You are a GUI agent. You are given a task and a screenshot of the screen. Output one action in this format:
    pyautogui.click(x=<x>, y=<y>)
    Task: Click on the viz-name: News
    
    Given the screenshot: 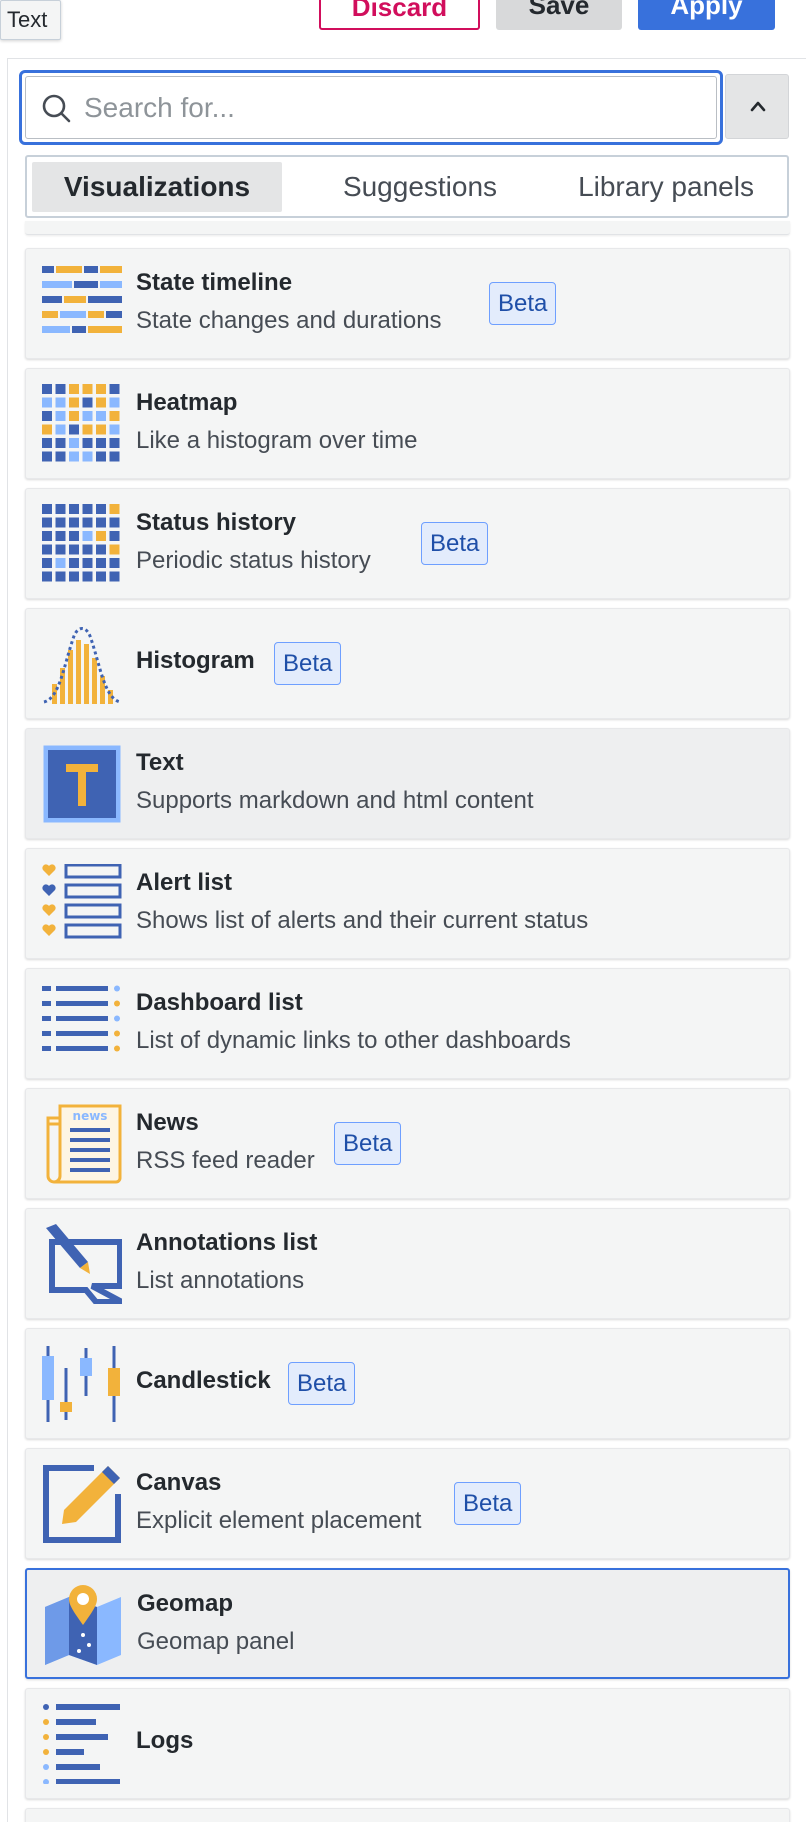 What is the action you would take?
    pyautogui.click(x=167, y=1122)
    